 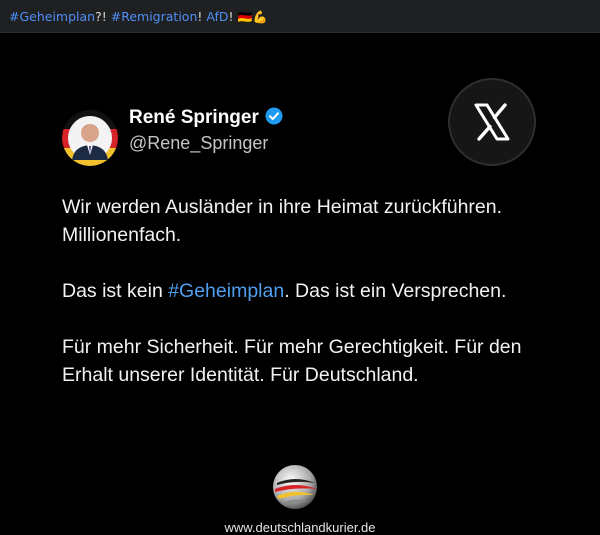 What do you see at coordinates (231, 16) in the screenshot?
I see `caption-punct-3: !` at bounding box center [231, 16].